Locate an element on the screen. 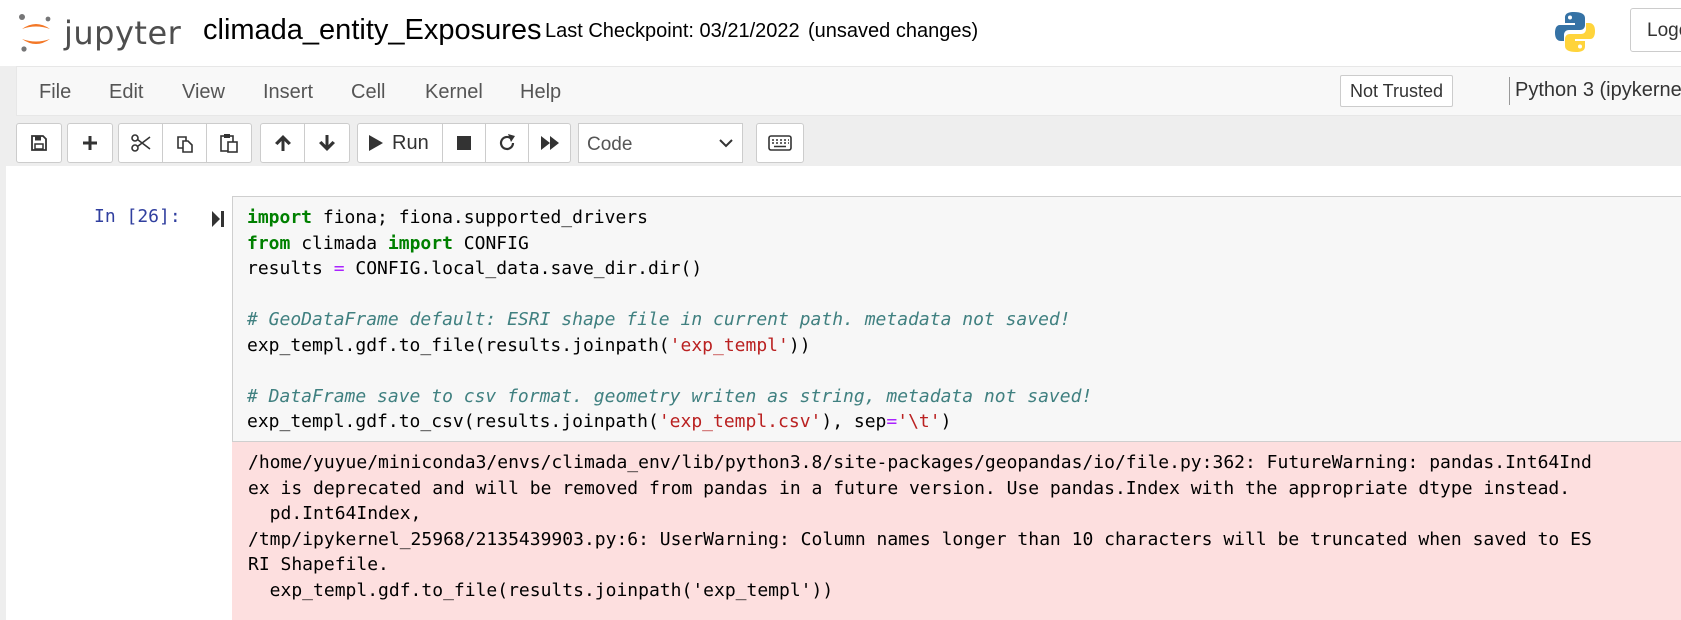 Image resolution: width=1681 pixels, height=620 pixels. move-up-button is located at coordinates (282, 143).